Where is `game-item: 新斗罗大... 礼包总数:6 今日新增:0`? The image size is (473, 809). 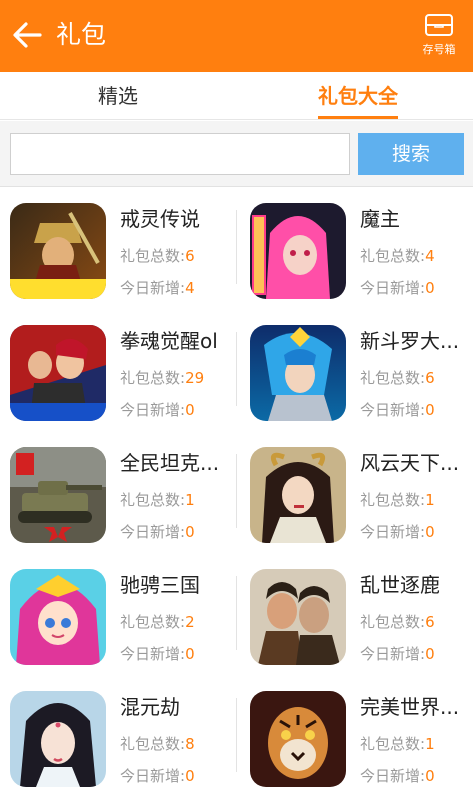
game-item: 新斗罗大... 礼包总数:6 今日新增:0 is located at coordinates (356, 371).